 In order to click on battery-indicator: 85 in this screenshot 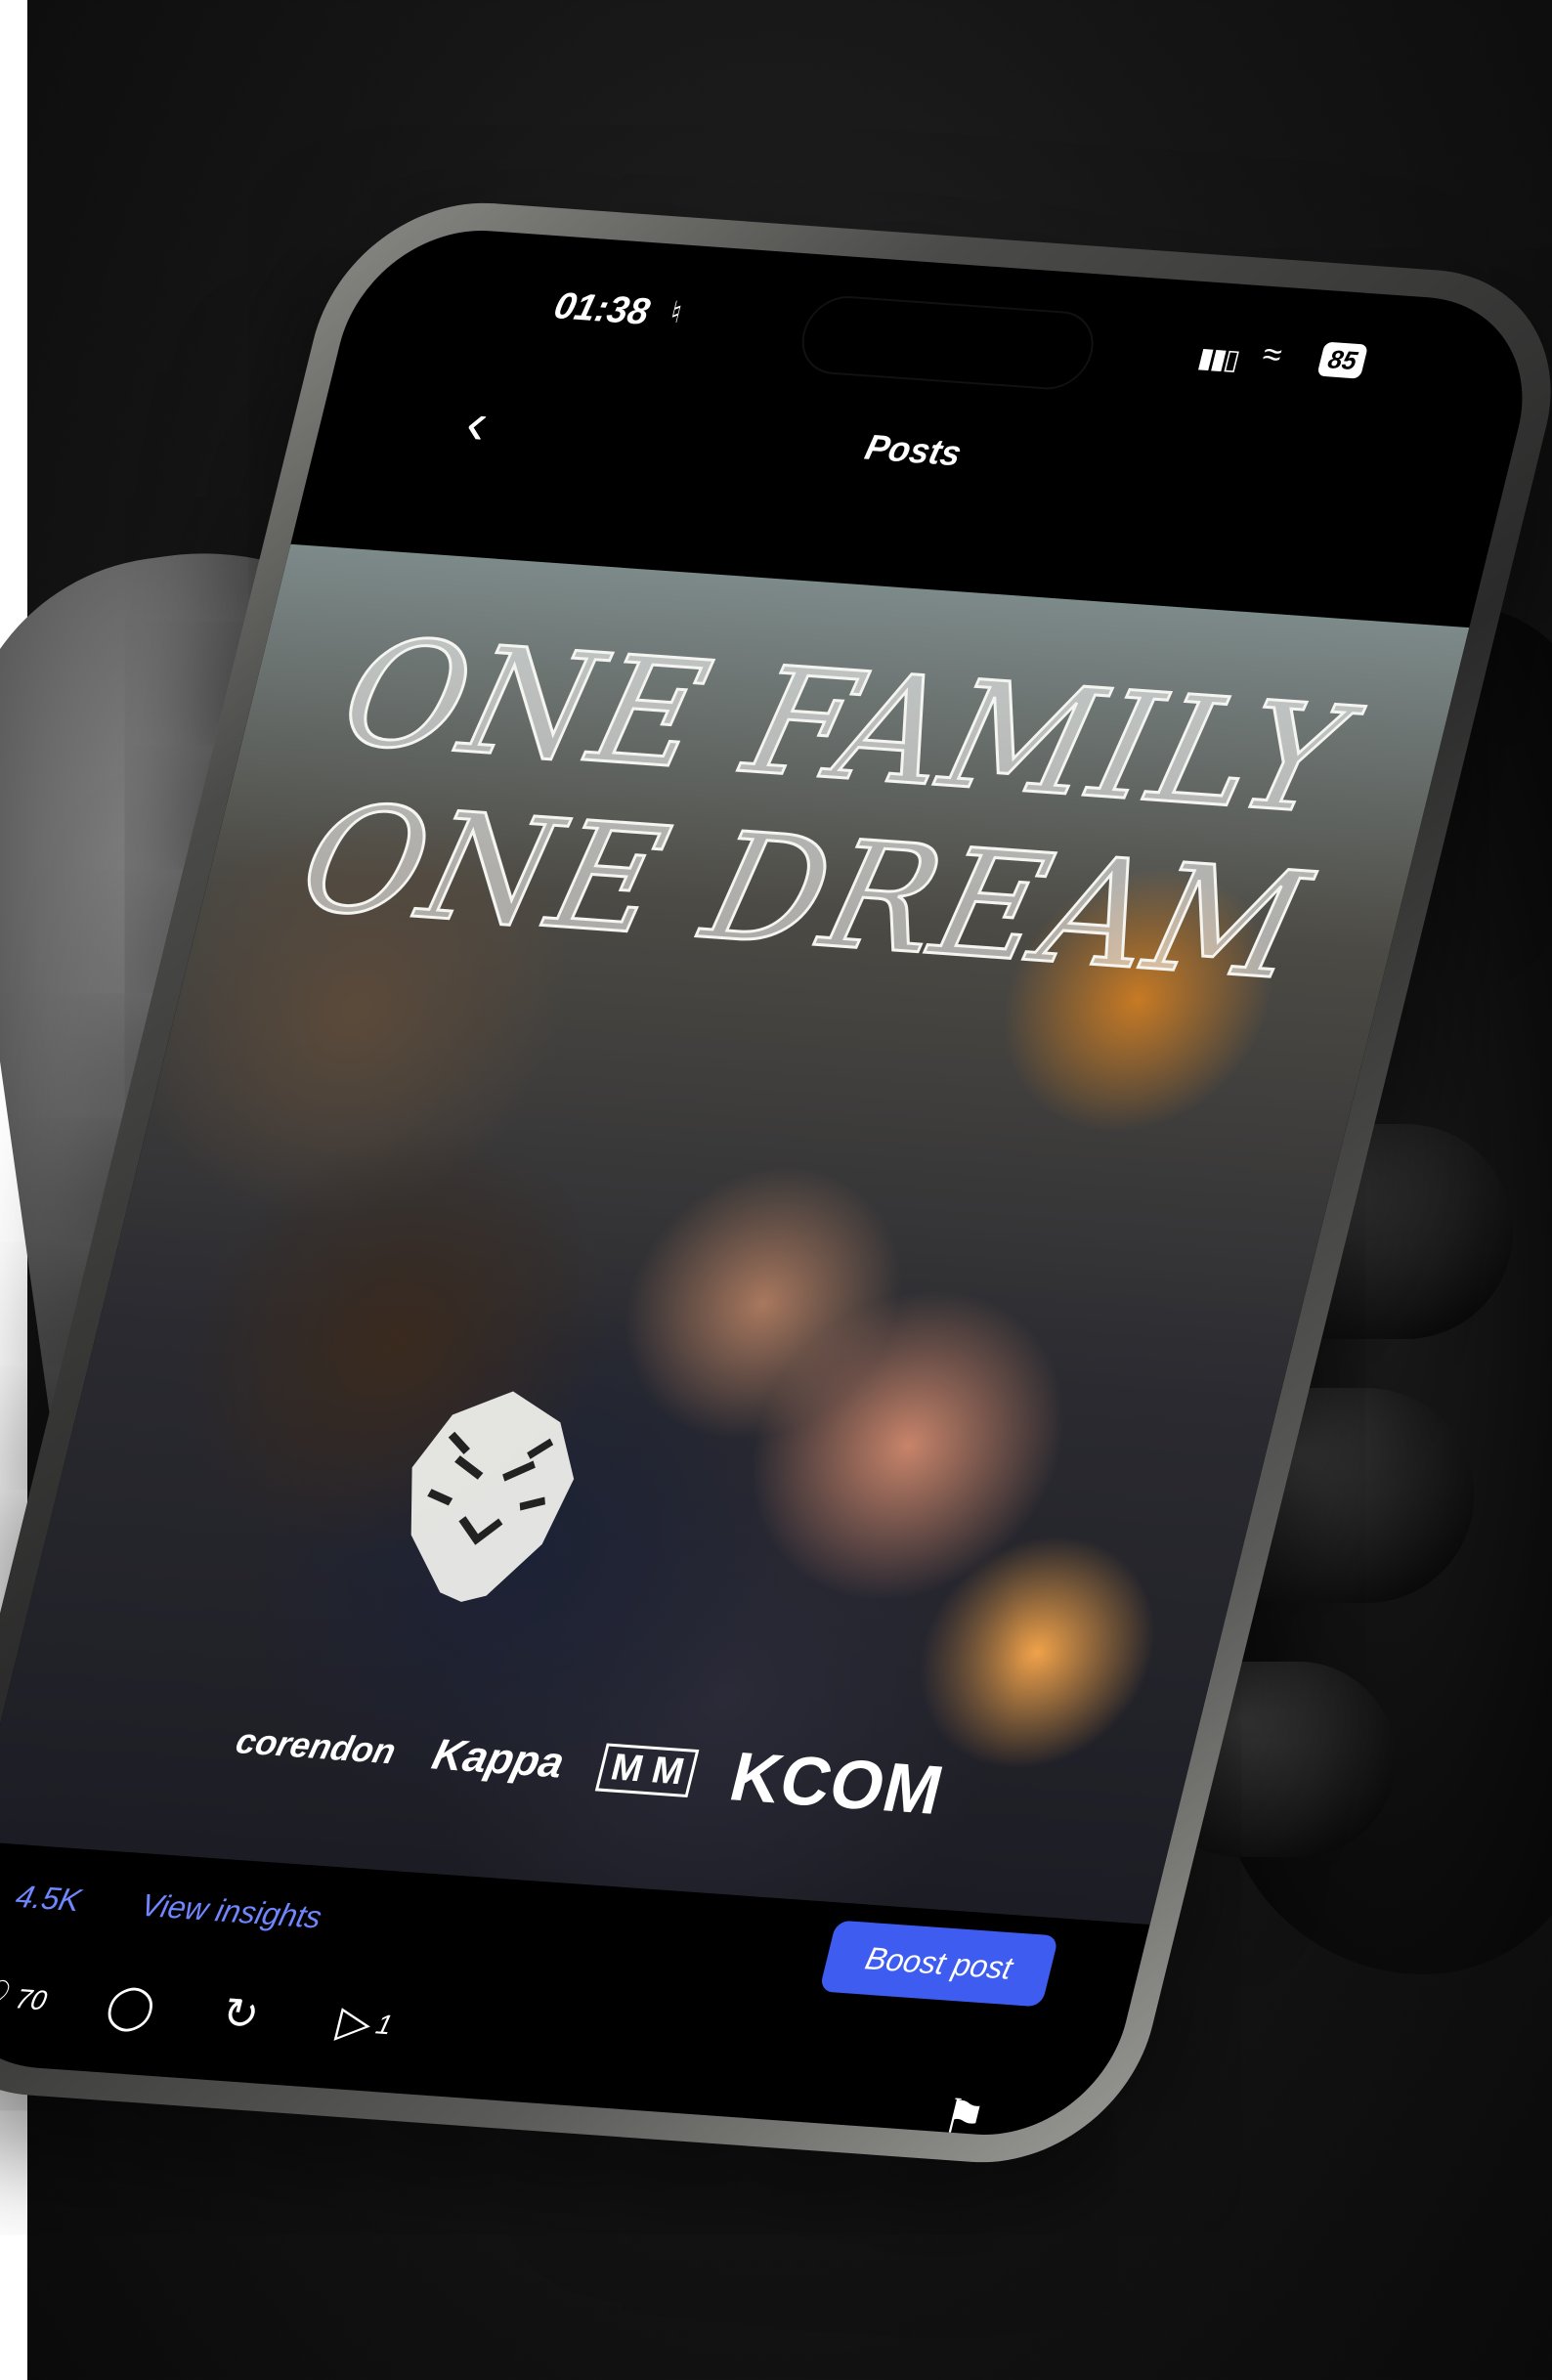, I will do `click(1342, 360)`.